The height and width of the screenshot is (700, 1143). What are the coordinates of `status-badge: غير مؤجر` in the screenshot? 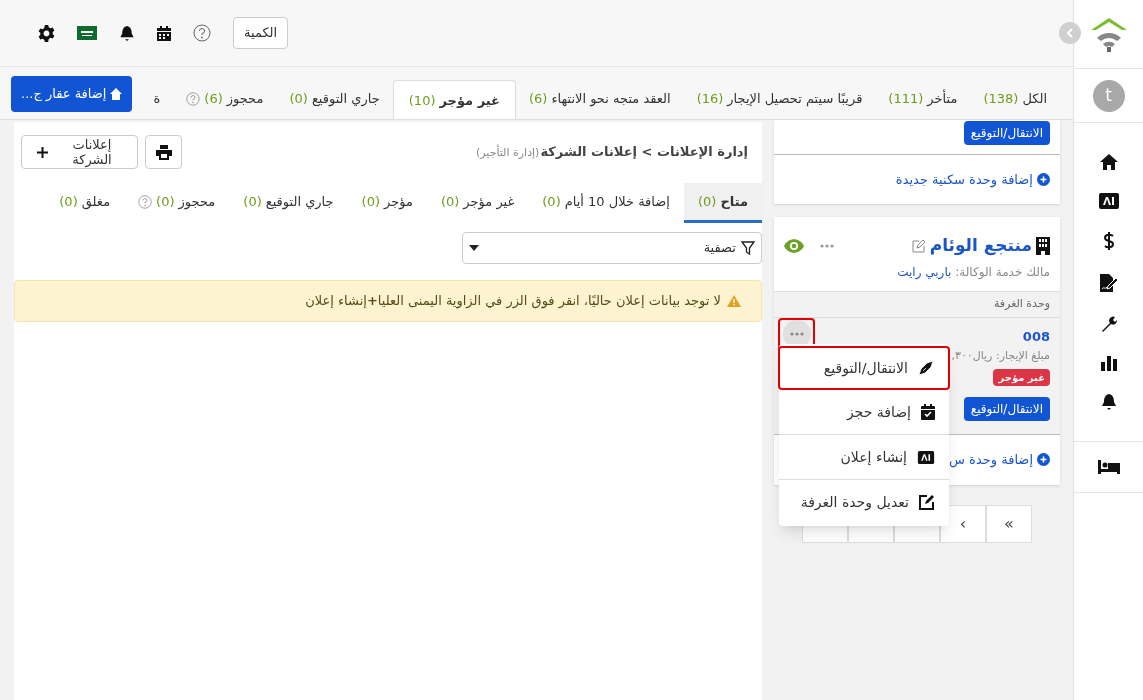 It's located at (1021, 377).